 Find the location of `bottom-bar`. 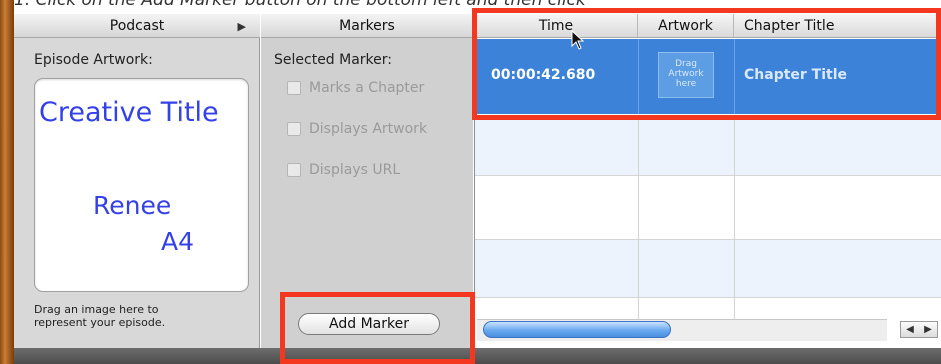

bottom-bar is located at coordinates (477, 356).